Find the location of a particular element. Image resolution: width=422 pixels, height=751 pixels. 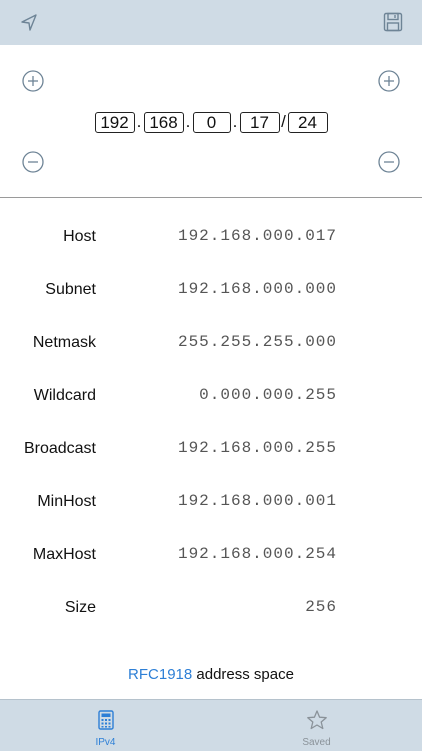

result-row-broadcast: Broadcast 192.168.000.255 is located at coordinates (211, 455).